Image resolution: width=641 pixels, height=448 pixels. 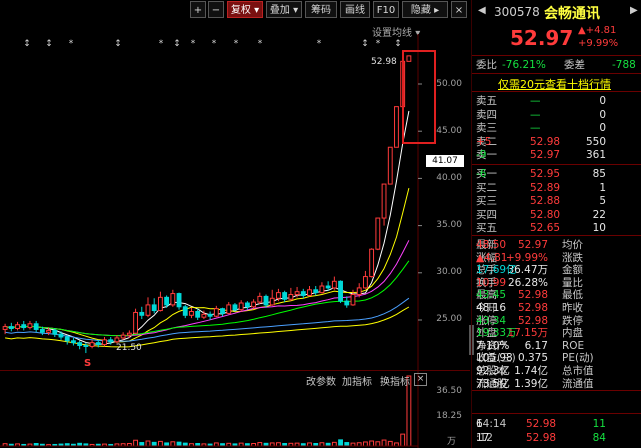 What do you see at coordinates (556, 65) in the screenshot?
I see `weibi-row: 委比 -76.21% 委差 -788` at bounding box center [556, 65].